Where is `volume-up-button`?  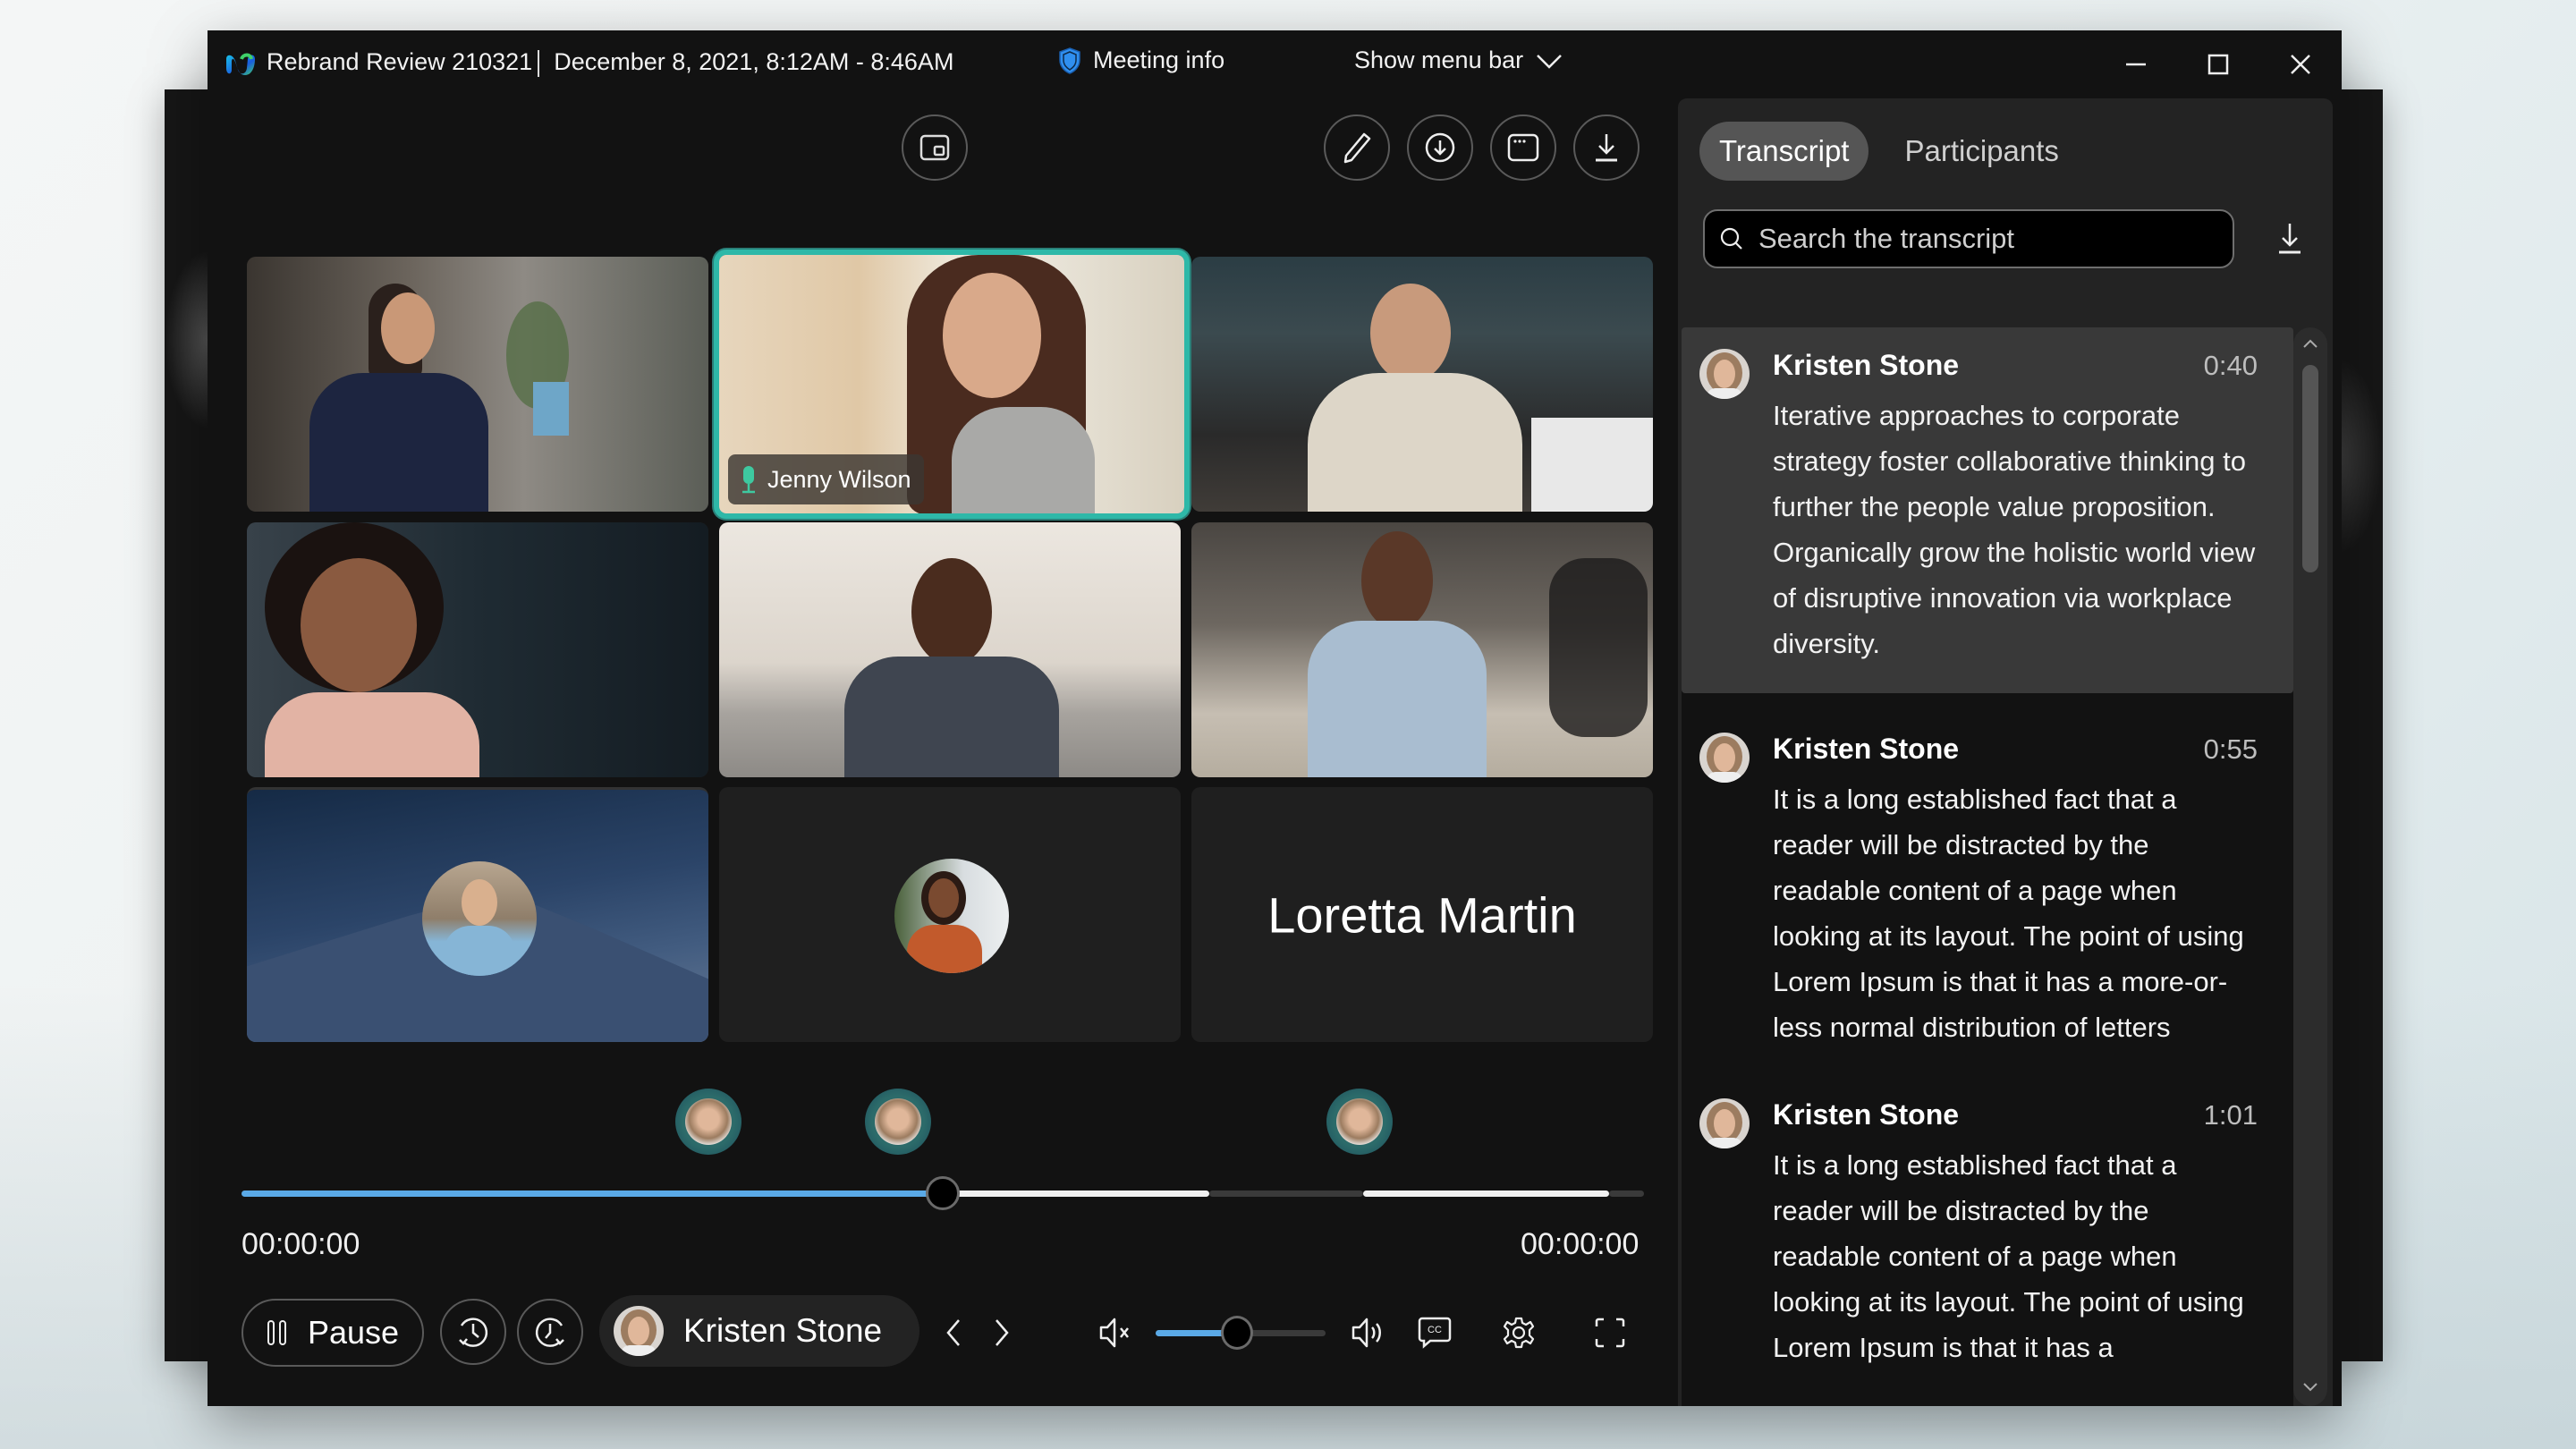
volume-up-button is located at coordinates (1368, 1333).